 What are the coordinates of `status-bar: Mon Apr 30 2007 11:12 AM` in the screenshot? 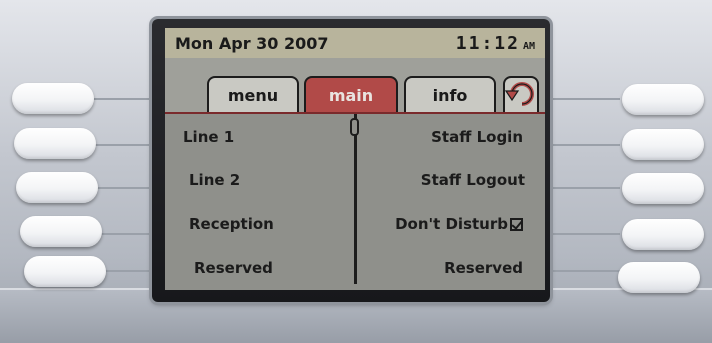 It's located at (355, 43).